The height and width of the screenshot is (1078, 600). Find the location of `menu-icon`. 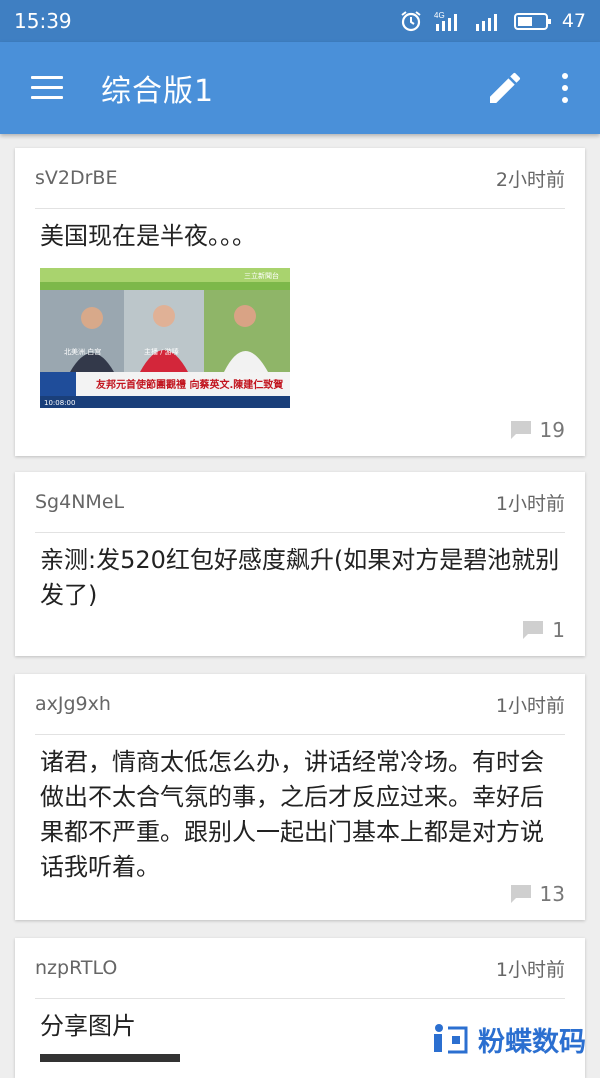

menu-icon is located at coordinates (47, 88).